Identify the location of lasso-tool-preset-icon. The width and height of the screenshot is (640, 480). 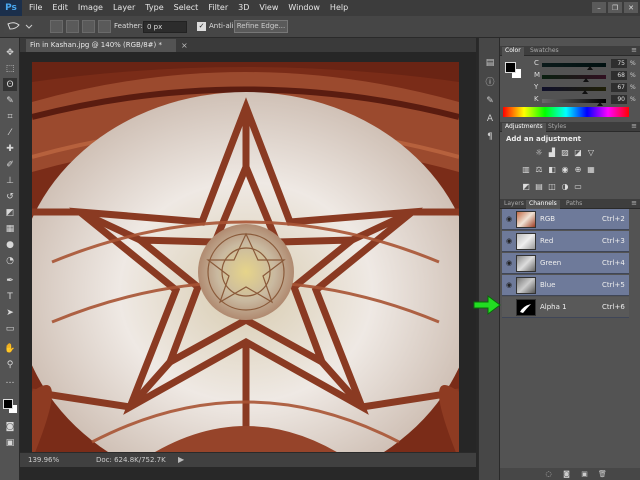
(19, 26).